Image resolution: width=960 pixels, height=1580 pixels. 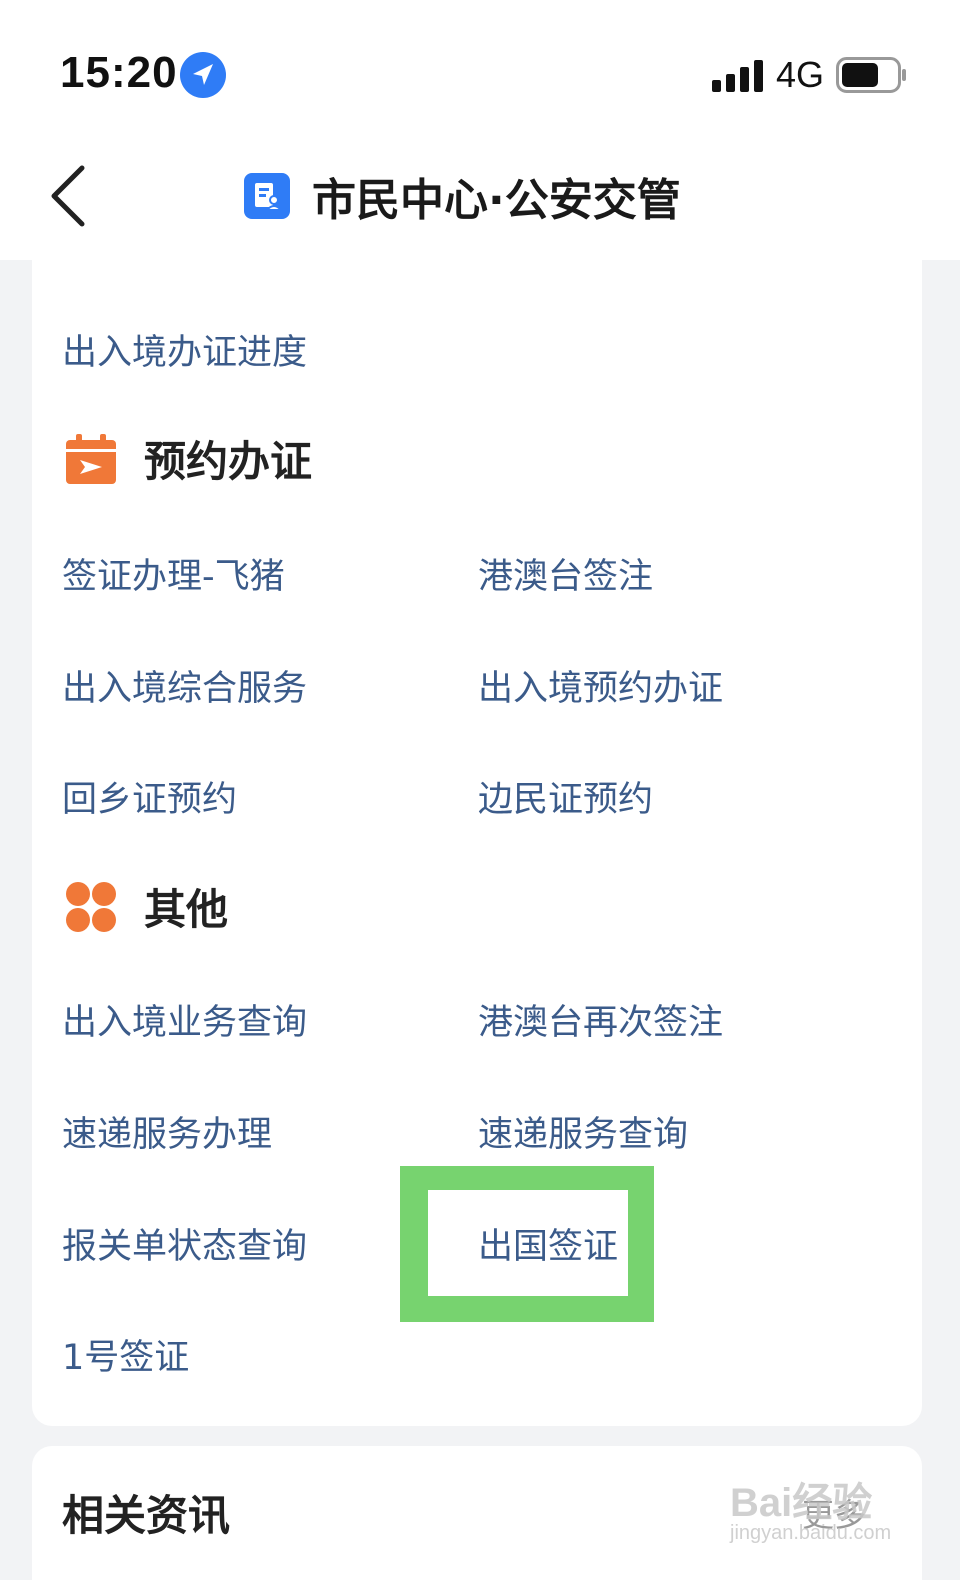 I want to click on link-visa-fliggy: 签证办理-飞猪, so click(x=173, y=573).